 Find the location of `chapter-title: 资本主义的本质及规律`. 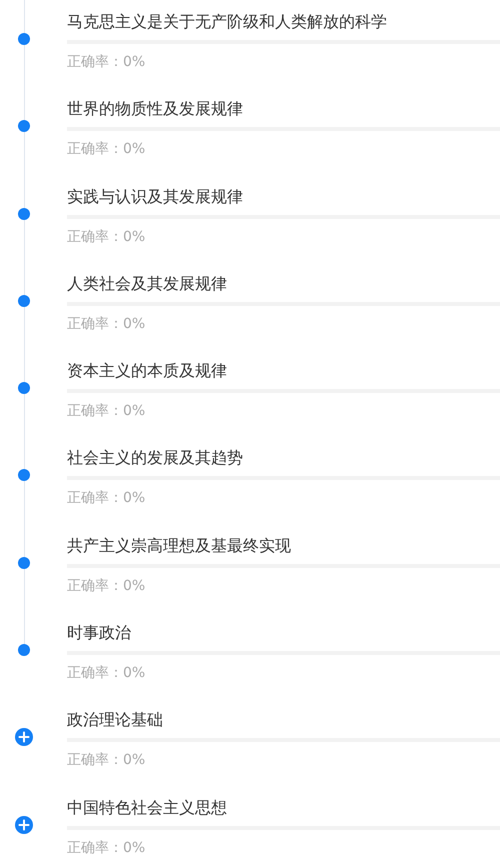

chapter-title: 资本主义的本质及规律 is located at coordinates (283, 371).